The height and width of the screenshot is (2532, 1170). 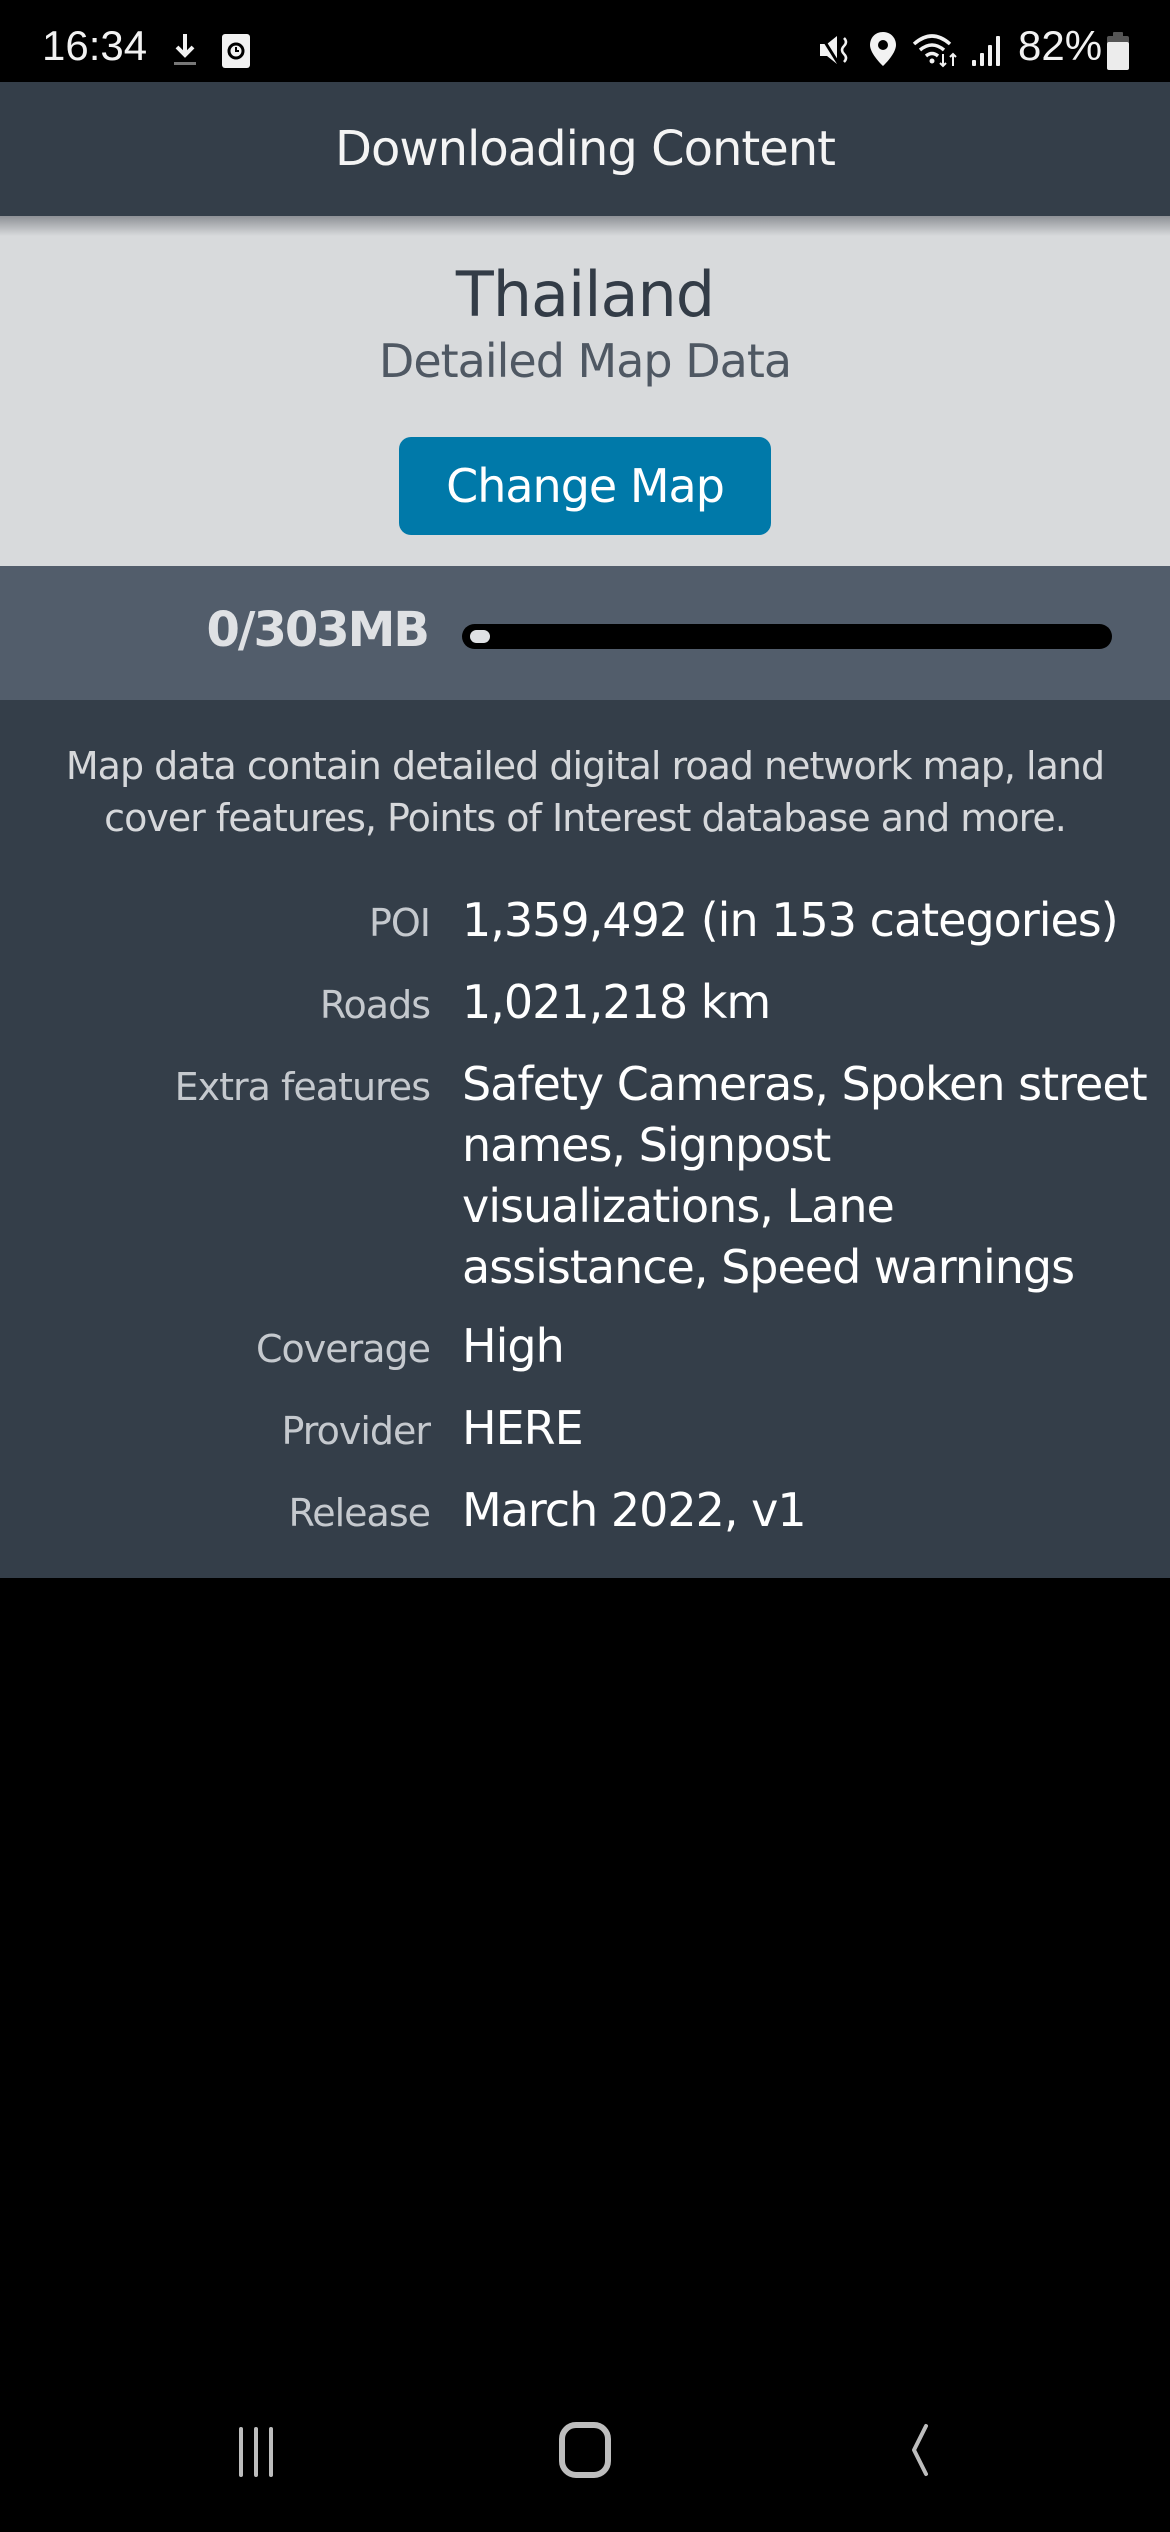 I want to click on info-label: Coverage, so click(x=343, y=1349).